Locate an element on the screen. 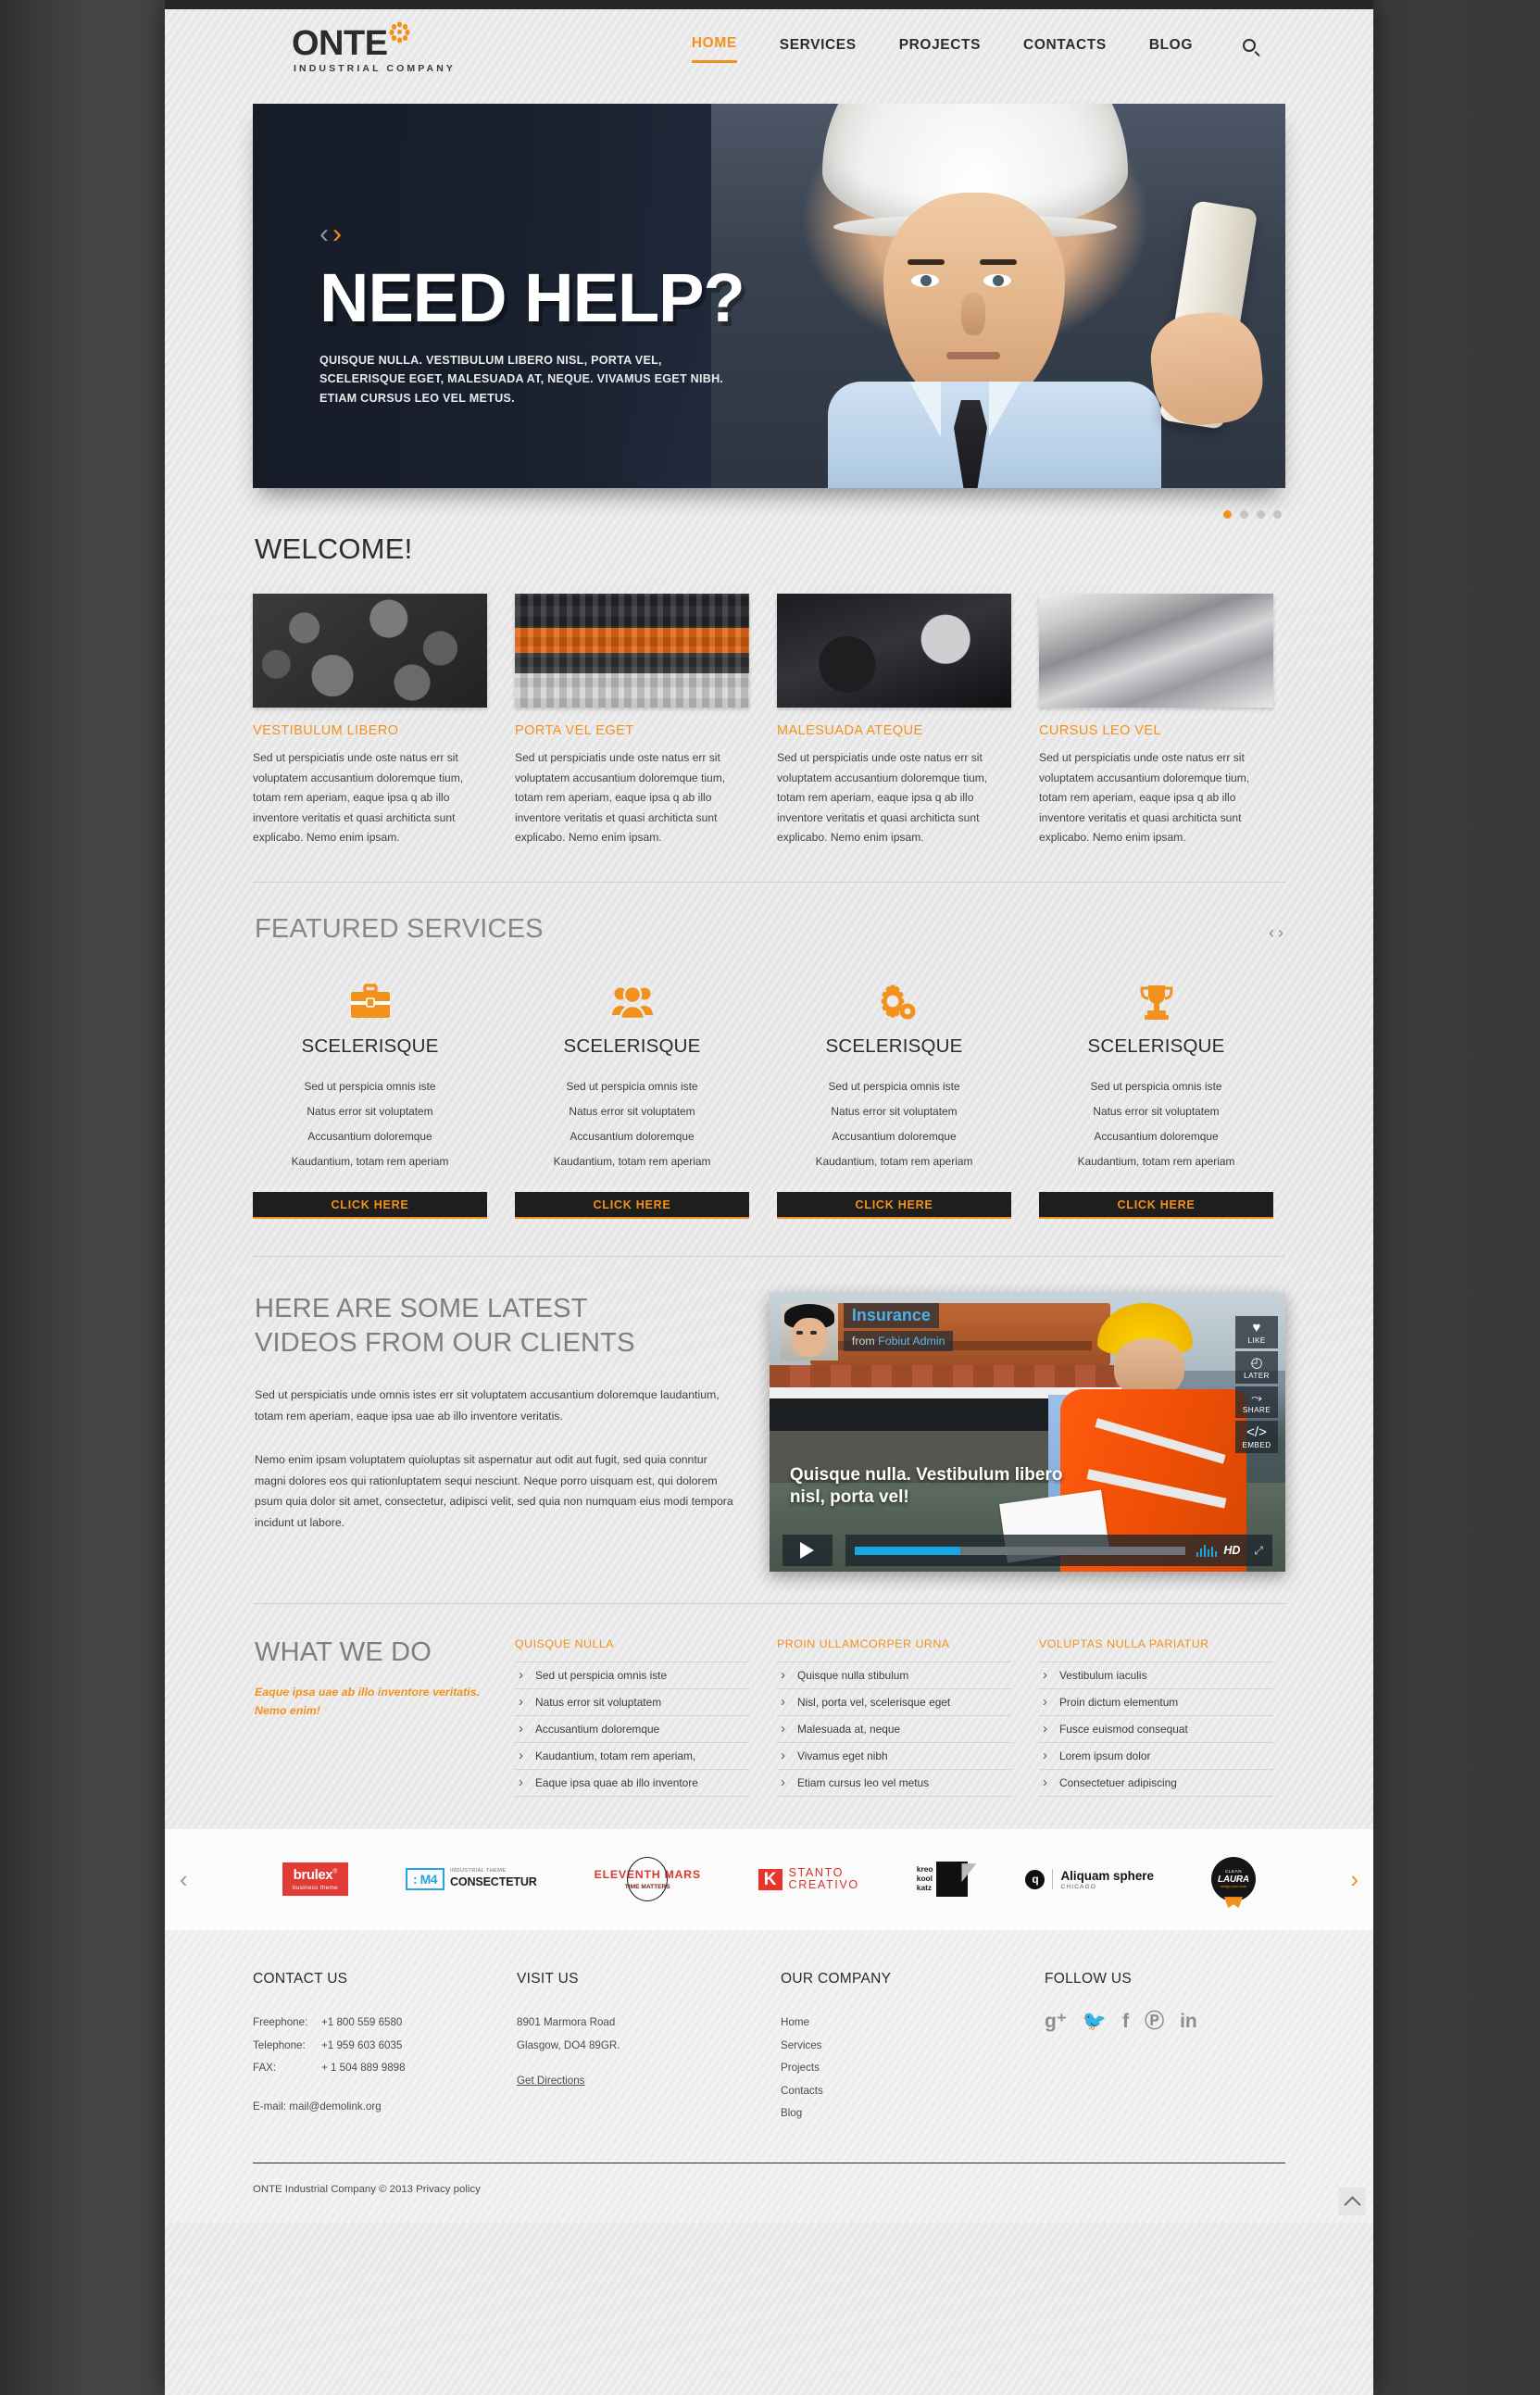  nav-item-home: HOME is located at coordinates (714, 49).